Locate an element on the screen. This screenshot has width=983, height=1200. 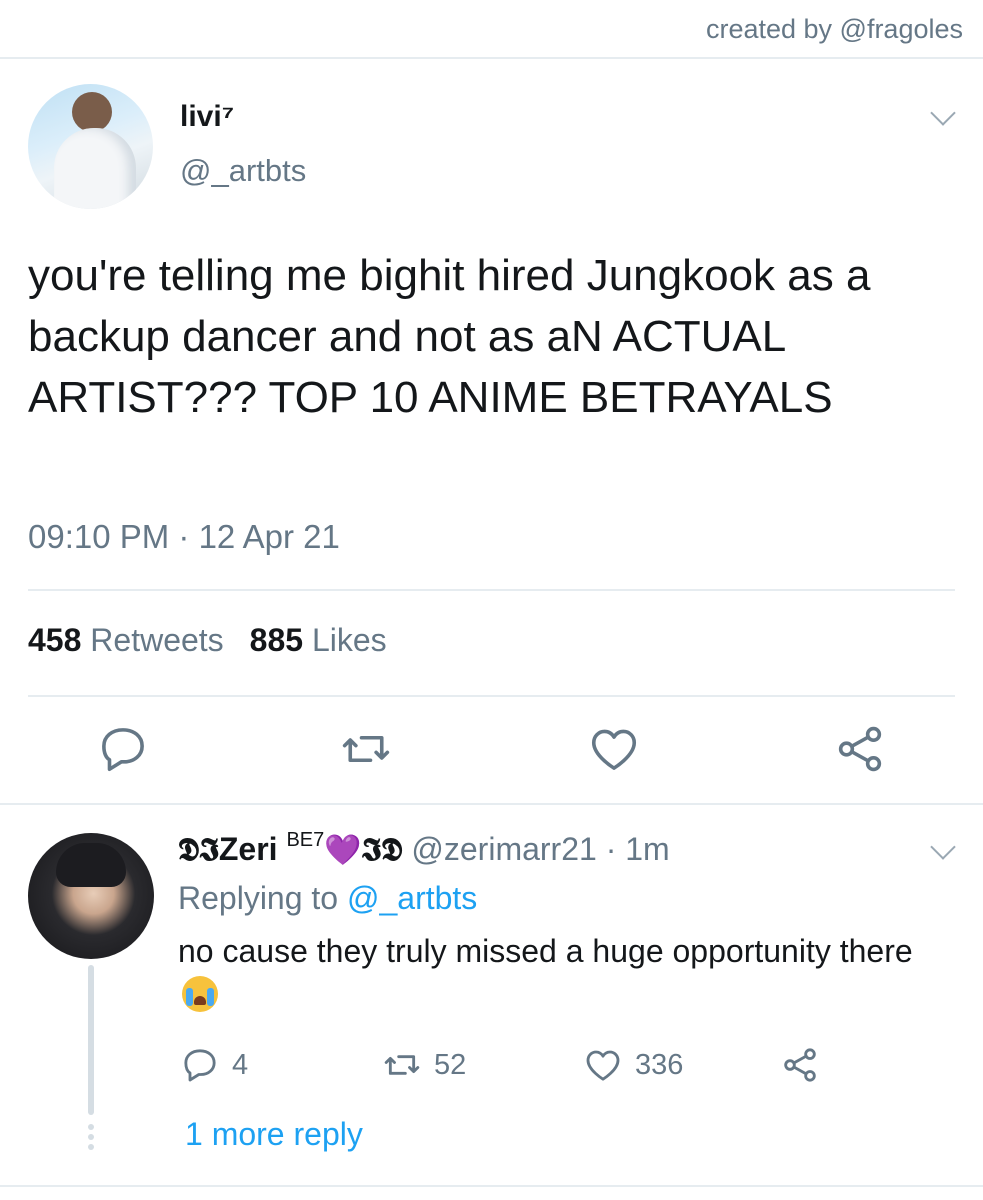
crying-face-emoji is located at coordinates (200, 994).